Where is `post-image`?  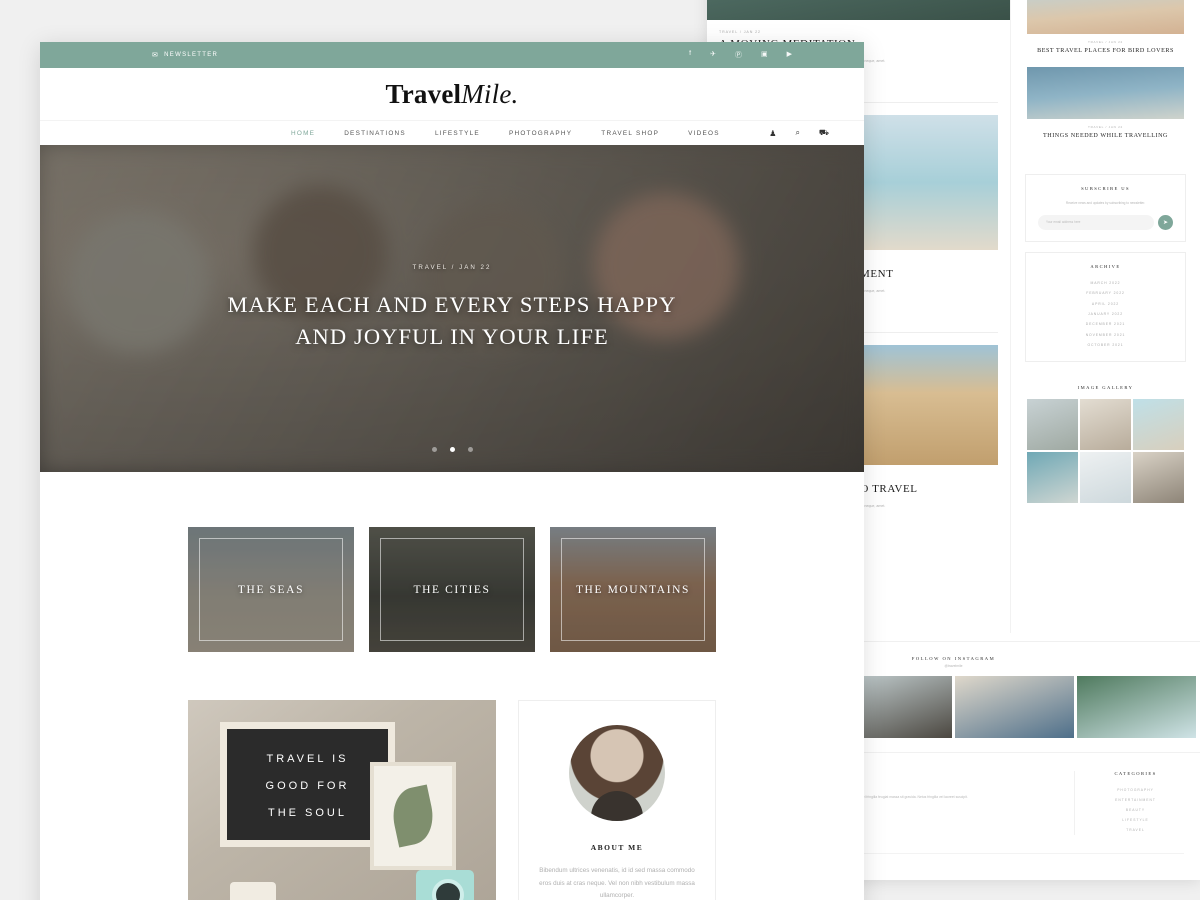
post-image is located at coordinates (858, 10).